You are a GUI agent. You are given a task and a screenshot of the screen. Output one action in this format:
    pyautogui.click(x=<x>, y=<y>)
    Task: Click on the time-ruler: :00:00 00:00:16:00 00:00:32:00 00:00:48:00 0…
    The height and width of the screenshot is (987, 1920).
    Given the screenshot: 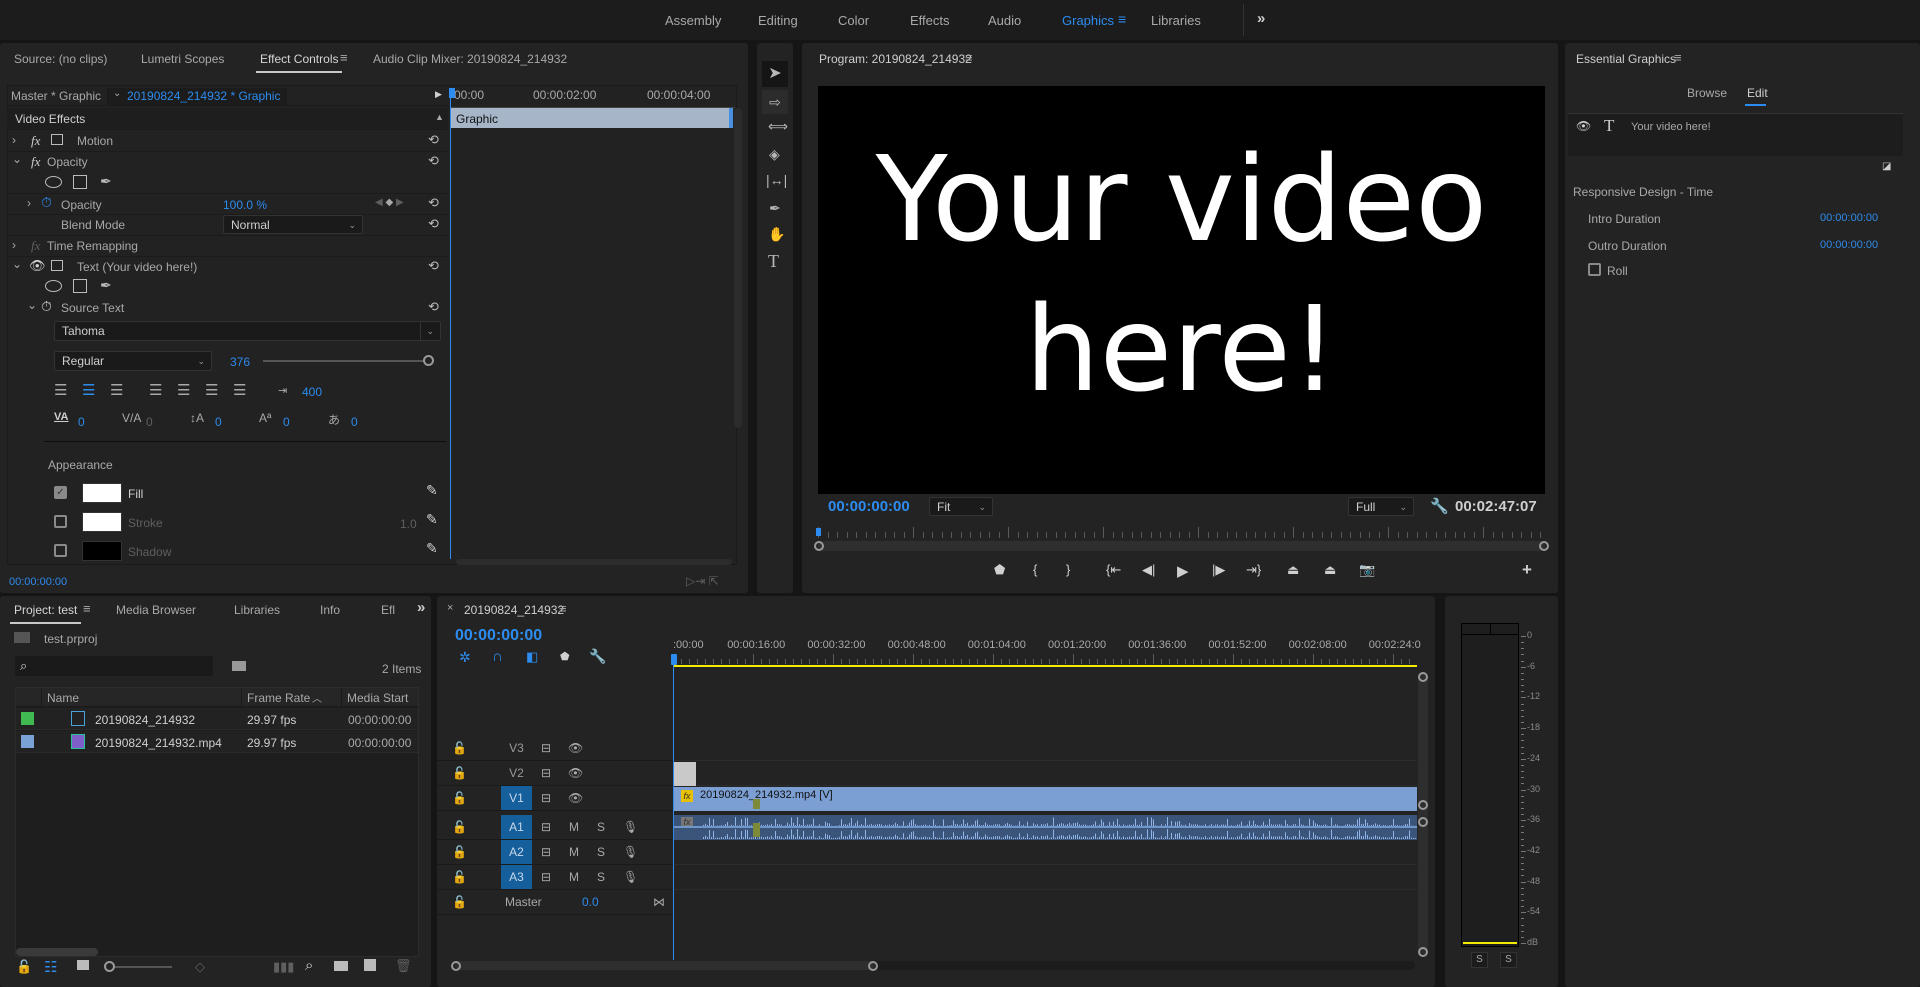 What is the action you would take?
    pyautogui.click(x=1047, y=651)
    